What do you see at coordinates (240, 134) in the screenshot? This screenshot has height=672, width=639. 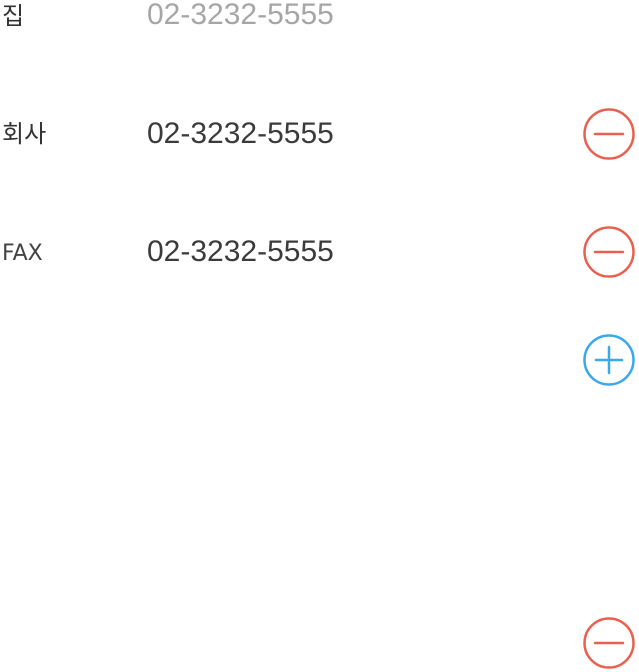 I see `phone-input-office: 02-3232-5555` at bounding box center [240, 134].